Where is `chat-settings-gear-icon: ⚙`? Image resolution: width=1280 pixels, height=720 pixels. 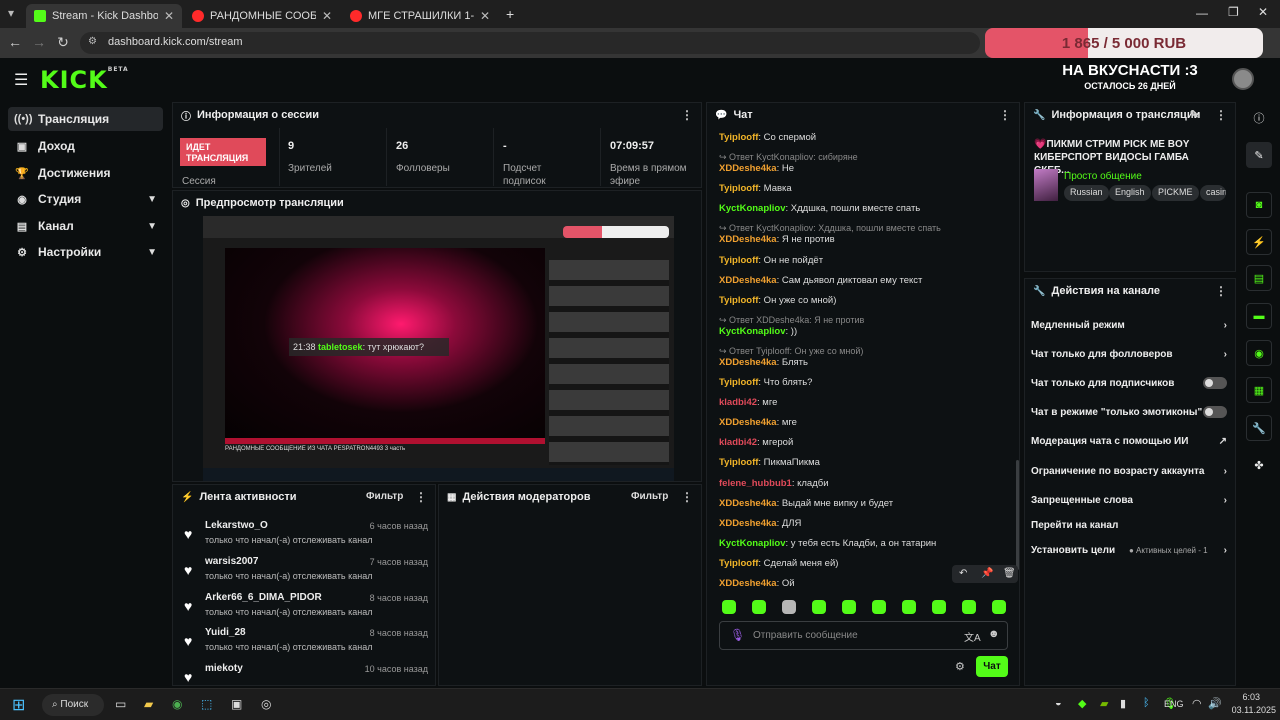
chat-settings-gear-icon: ⚙ is located at coordinates (960, 666).